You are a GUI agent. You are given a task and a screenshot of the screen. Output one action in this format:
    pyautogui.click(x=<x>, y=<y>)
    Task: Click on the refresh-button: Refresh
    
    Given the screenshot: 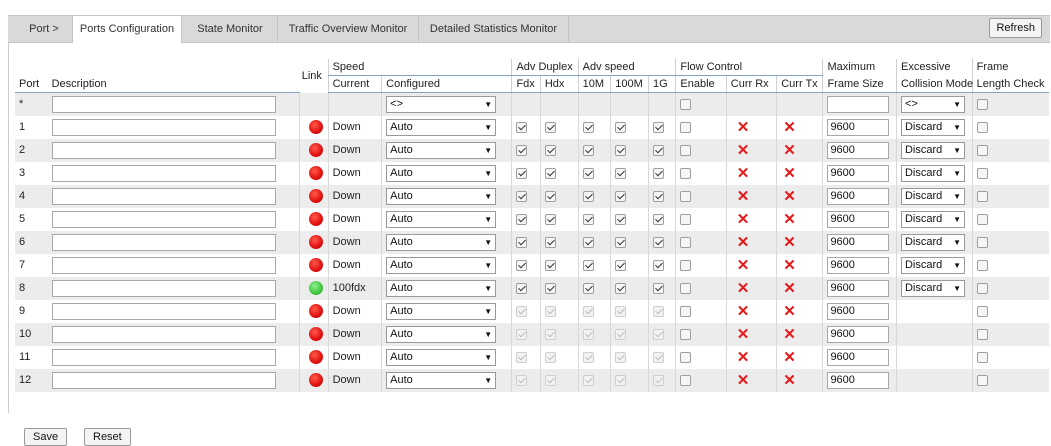 What is the action you would take?
    pyautogui.click(x=1015, y=28)
    